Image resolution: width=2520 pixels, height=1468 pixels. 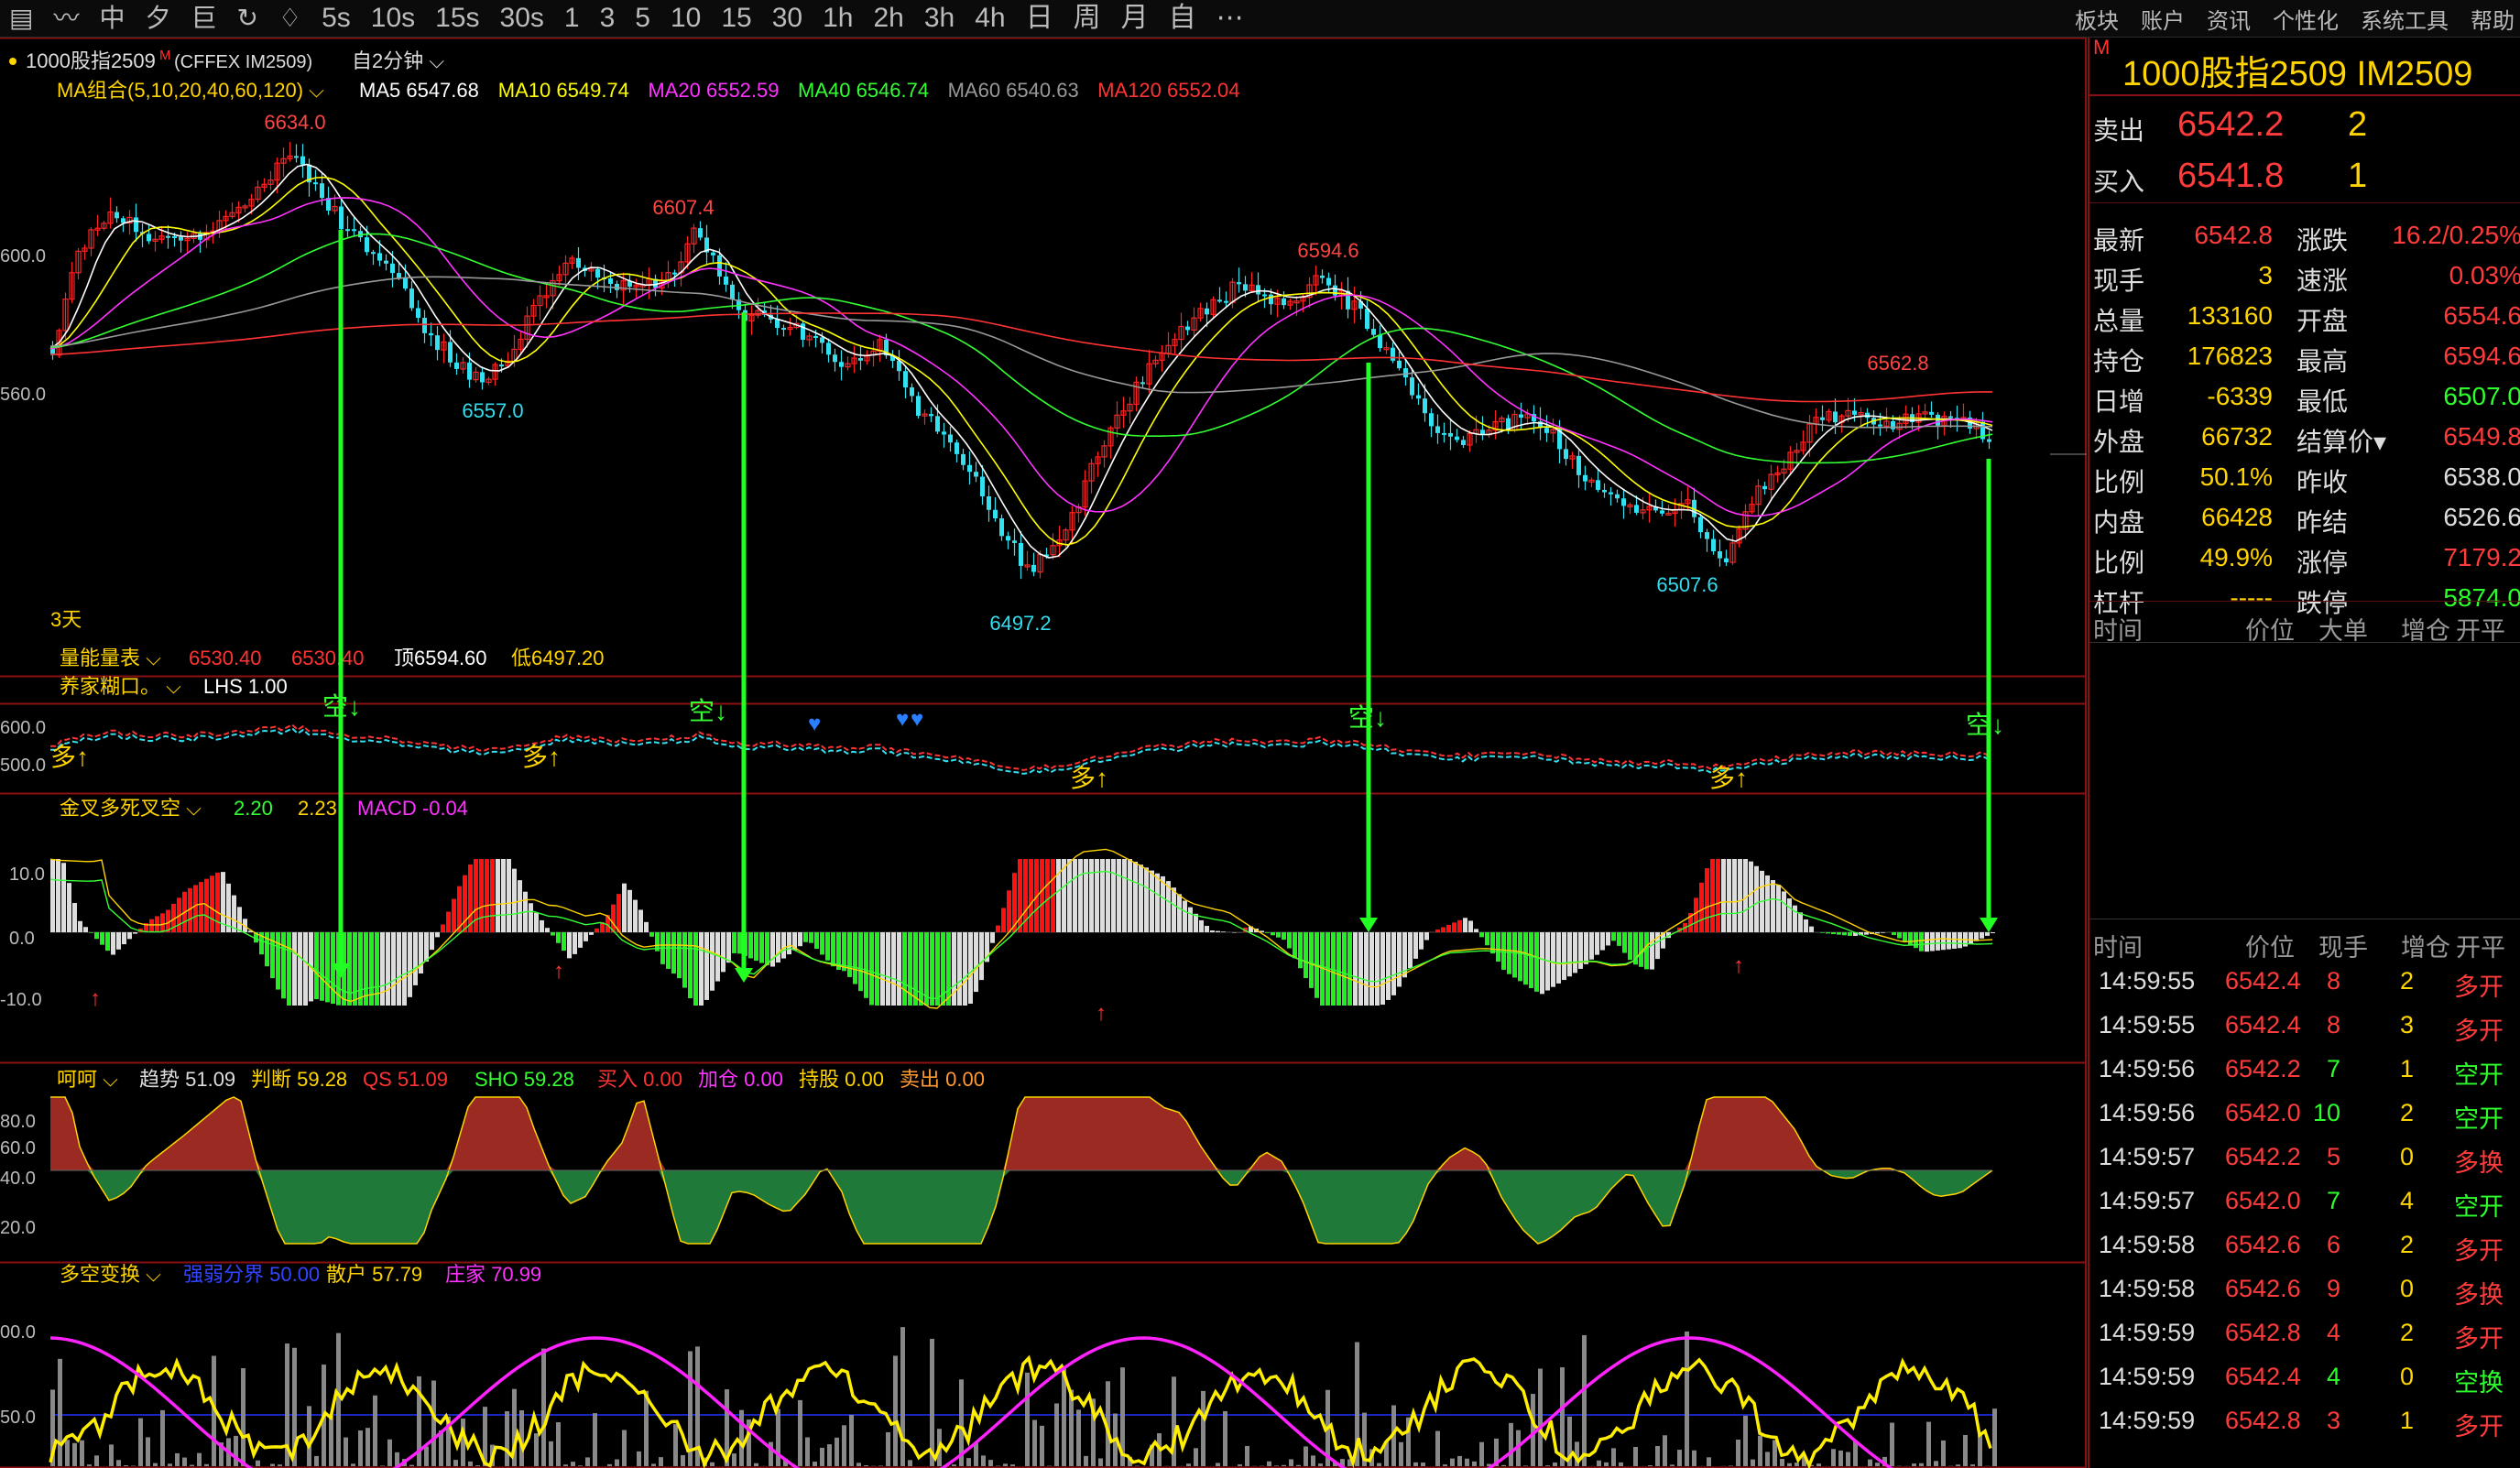 What do you see at coordinates (18, 1332) in the screenshot?
I see `sub5-axis-label: 00.0` at bounding box center [18, 1332].